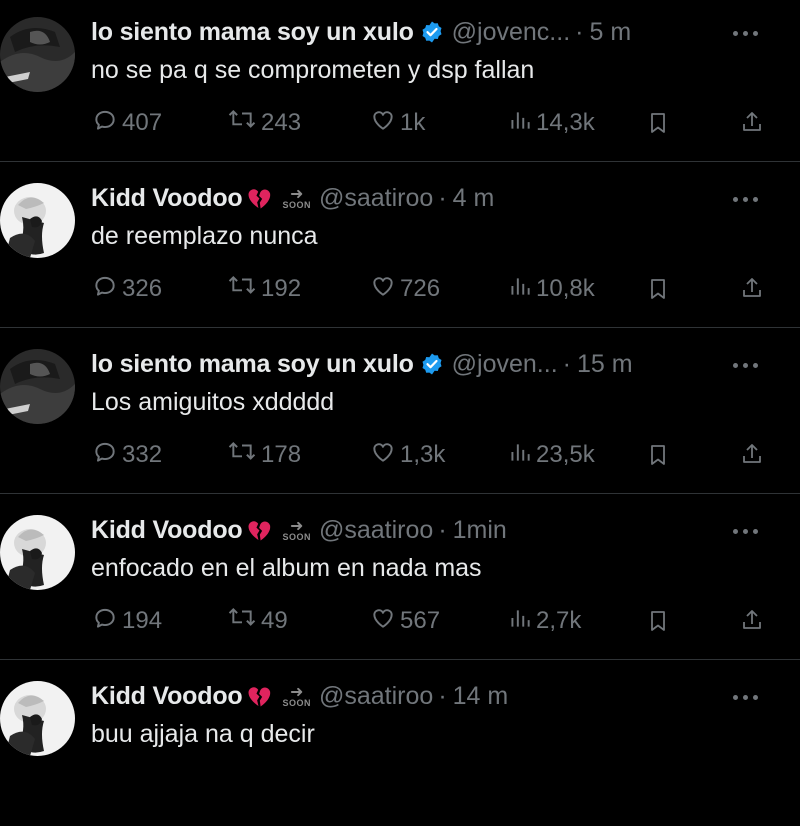  Describe the element at coordinates (559, 620) in the screenshot. I see `views-count: 2,7k` at that location.